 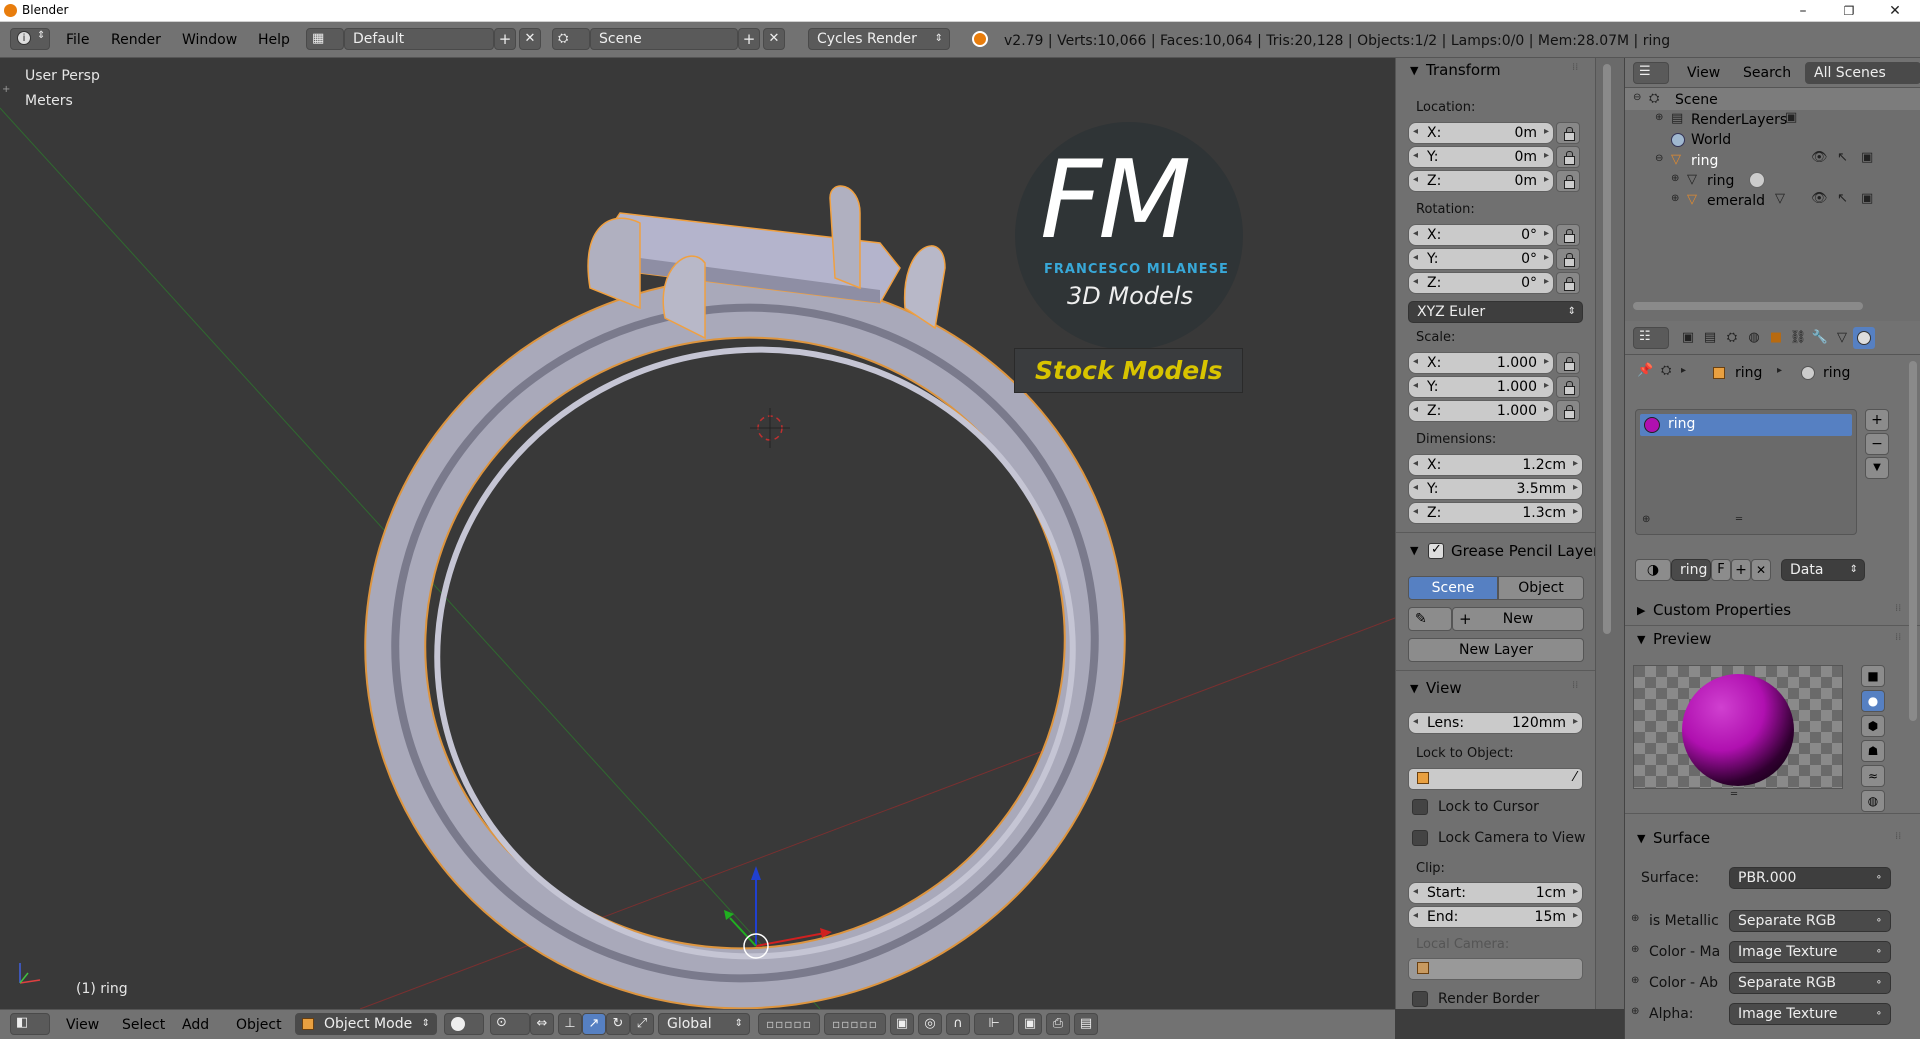 What do you see at coordinates (1682, 639) in the screenshot?
I see `preview-panel-title: Preview` at bounding box center [1682, 639].